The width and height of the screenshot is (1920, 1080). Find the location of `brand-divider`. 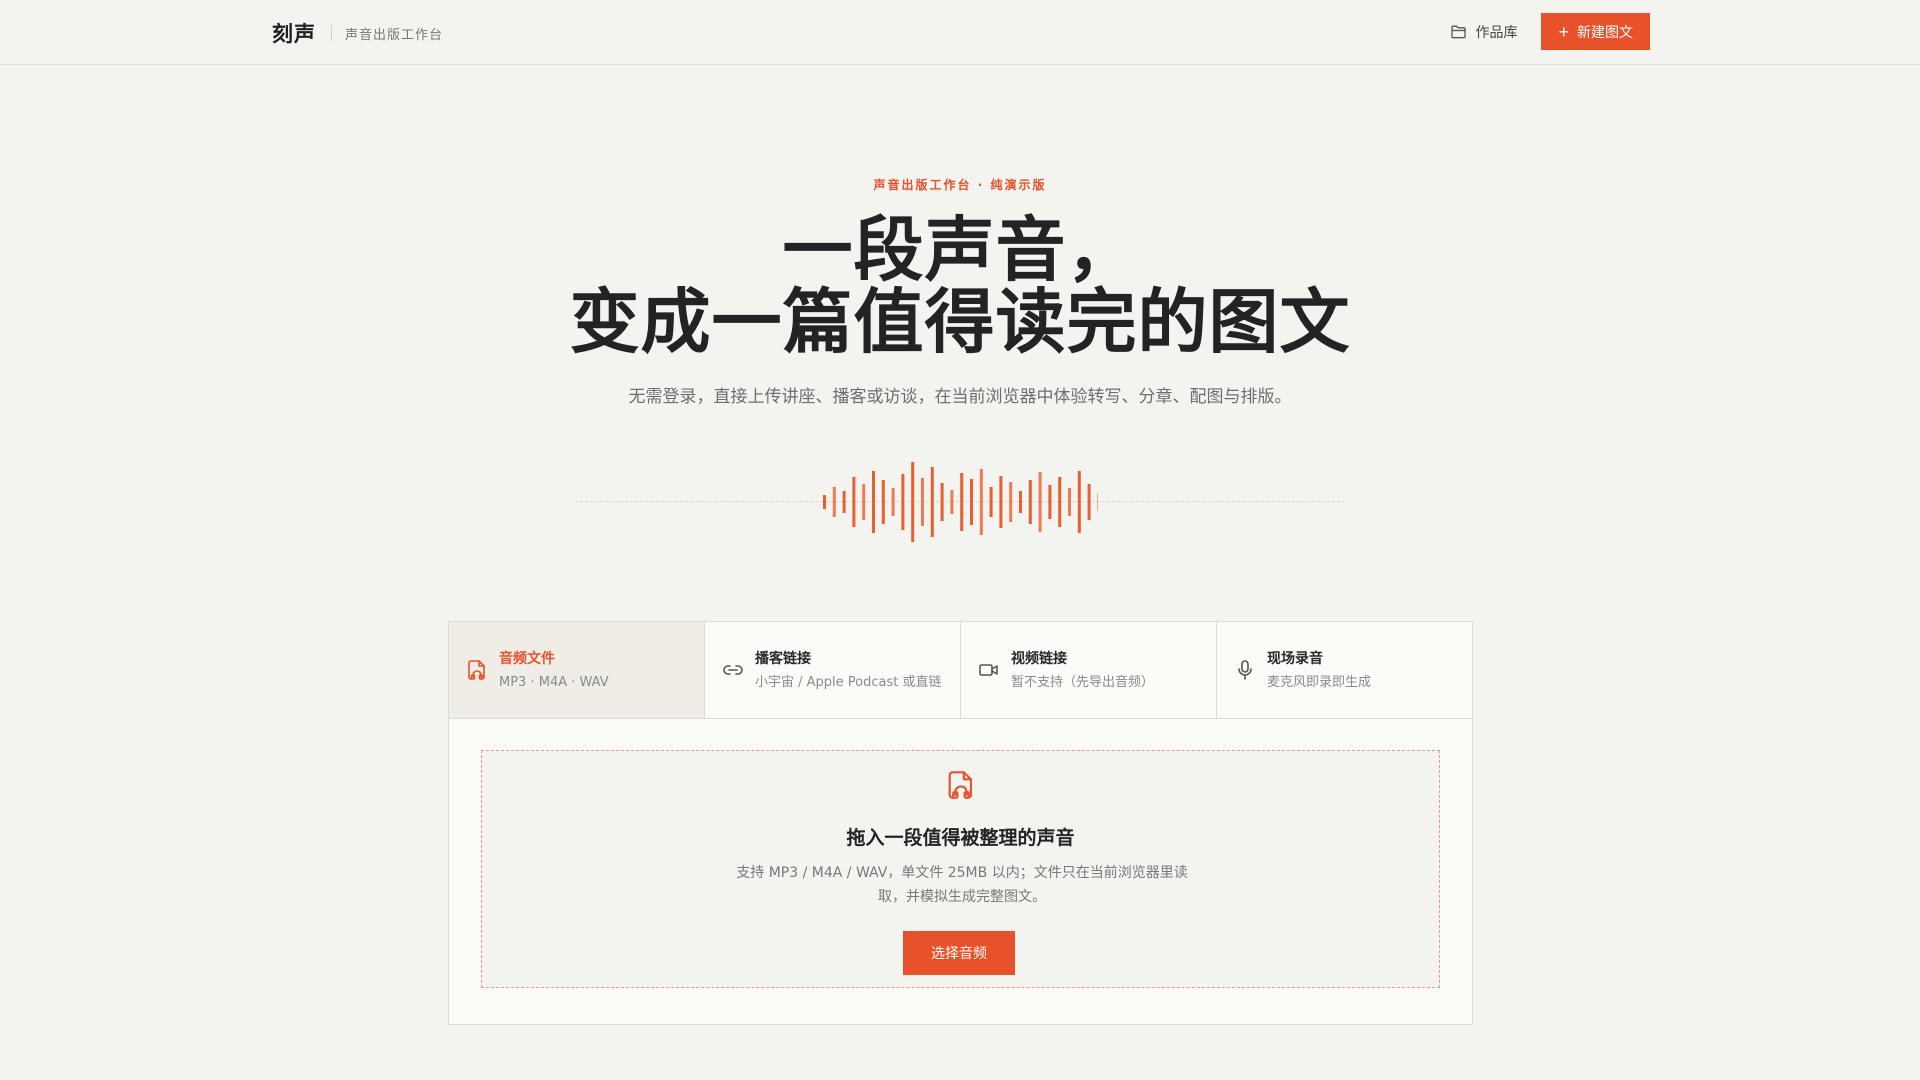

brand-divider is located at coordinates (331, 33).